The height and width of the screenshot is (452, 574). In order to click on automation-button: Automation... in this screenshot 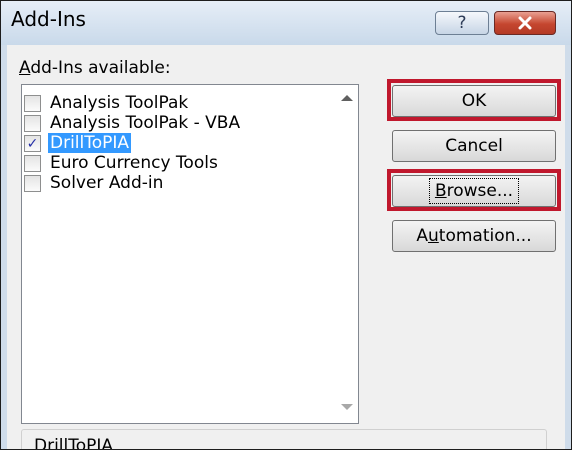, I will do `click(474, 236)`.